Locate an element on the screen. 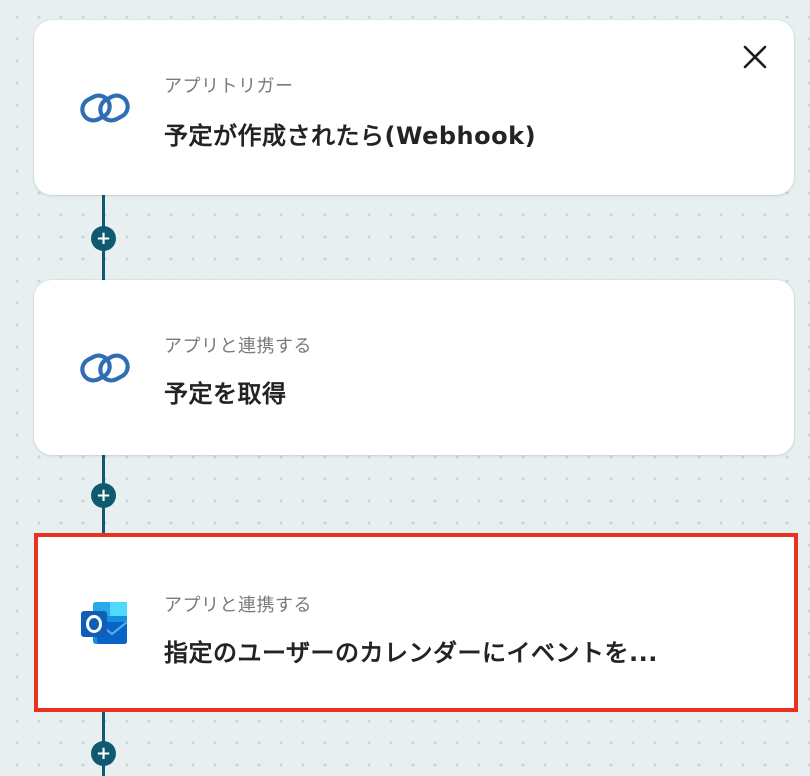 Image resolution: width=810 pixels, height=776 pixels. step-title: 予定を取得 is located at coordinates (225, 394).